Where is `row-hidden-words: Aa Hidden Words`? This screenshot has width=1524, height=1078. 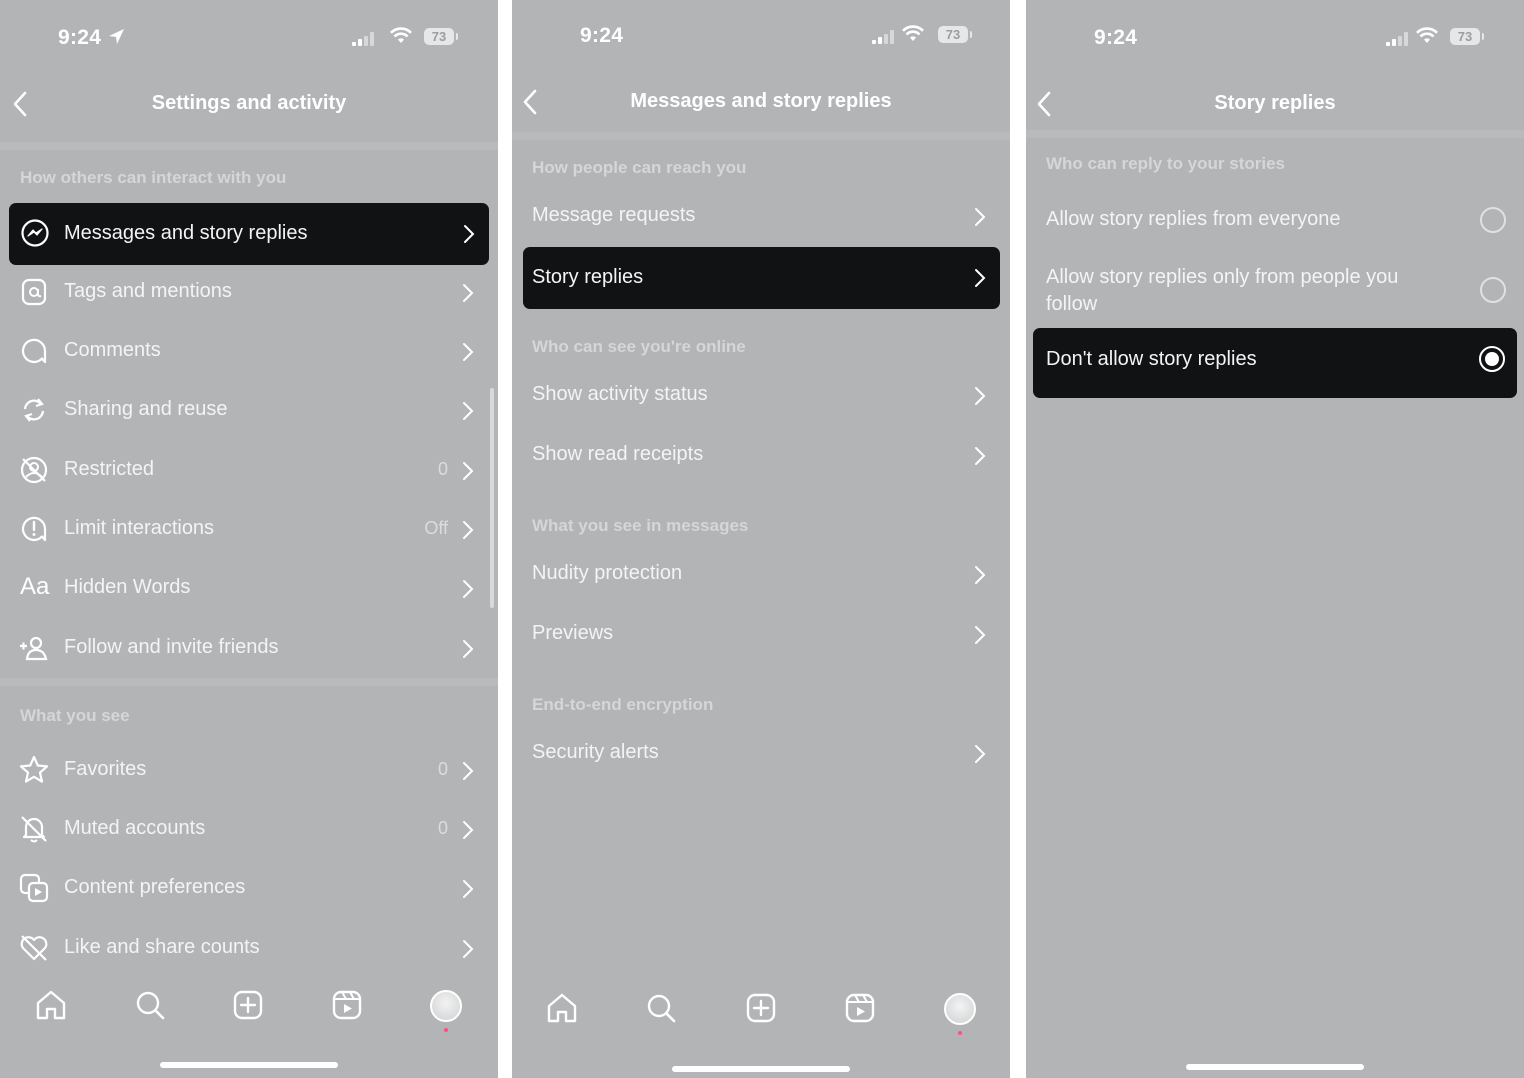 row-hidden-words: Aa Hidden Words is located at coordinates (249, 588).